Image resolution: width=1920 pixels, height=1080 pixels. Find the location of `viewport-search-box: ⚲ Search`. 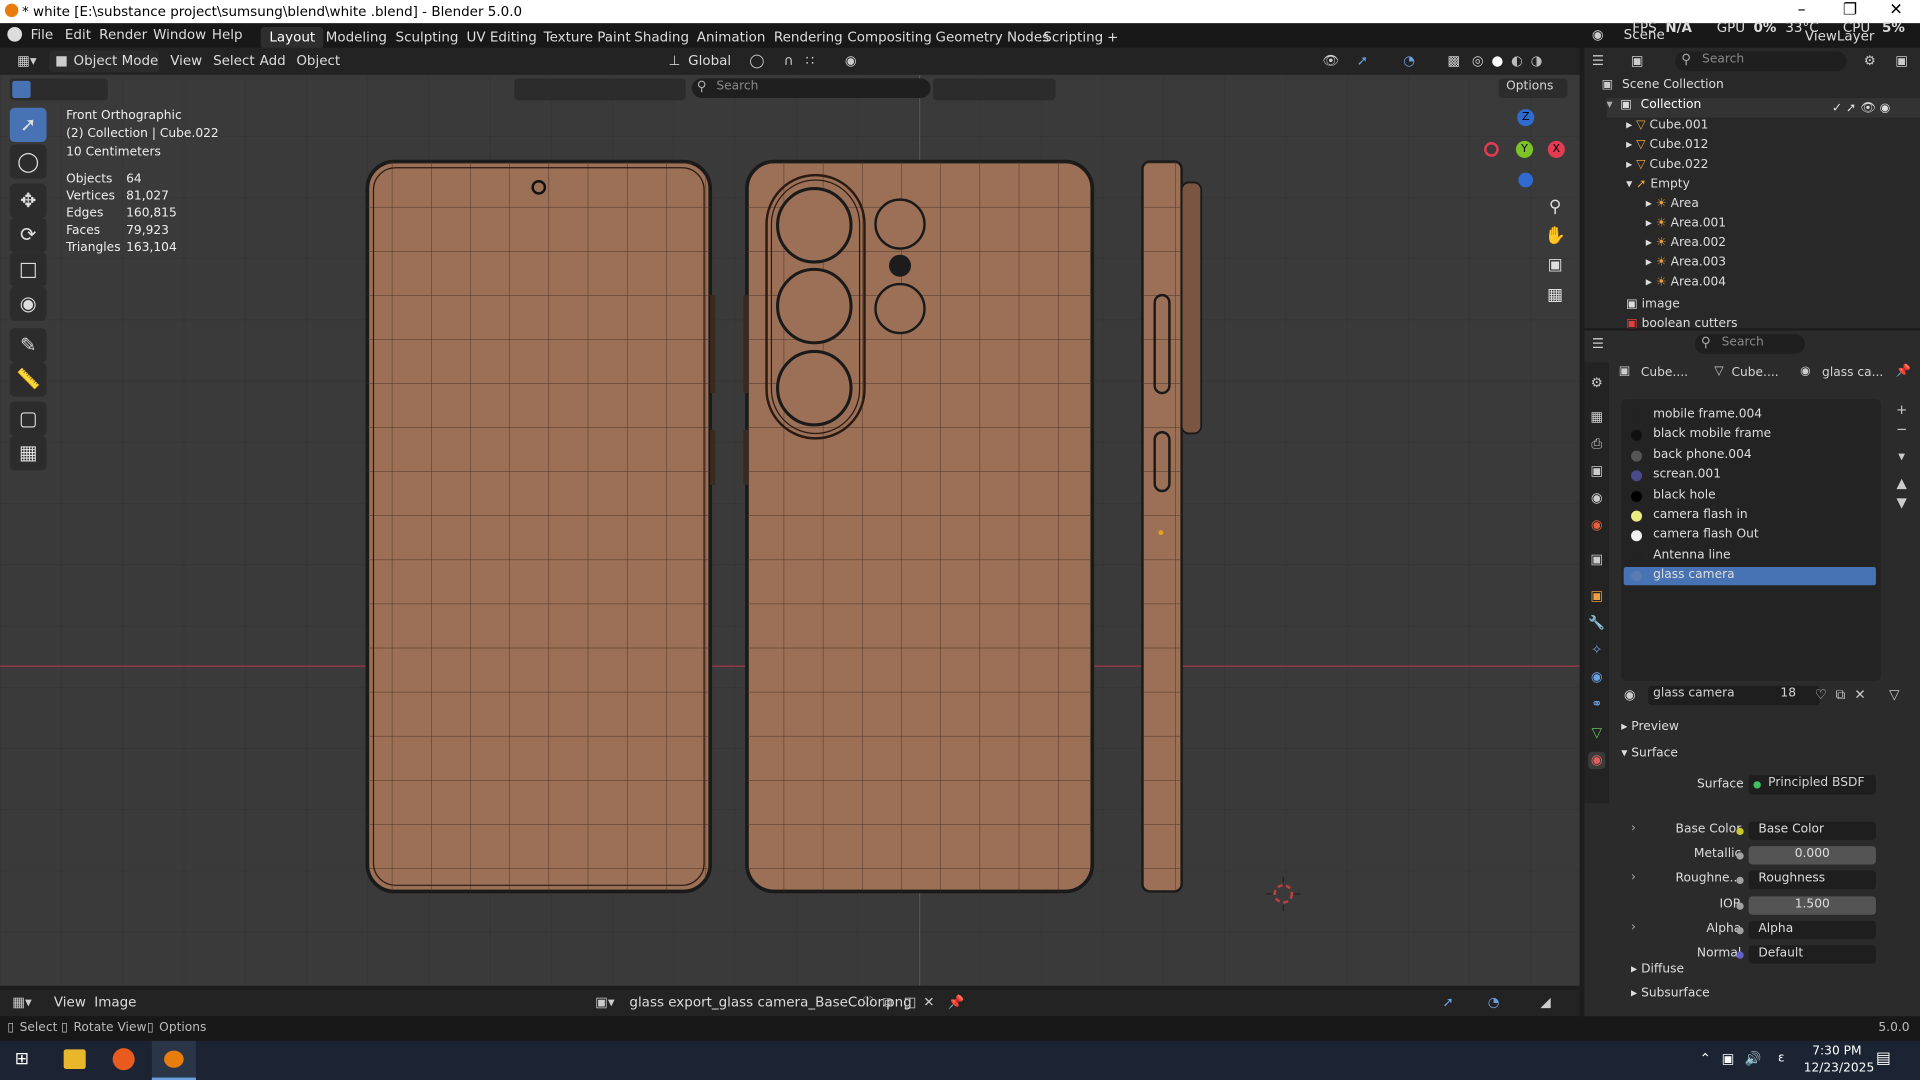

viewport-search-box: ⚲ Search is located at coordinates (811, 88).